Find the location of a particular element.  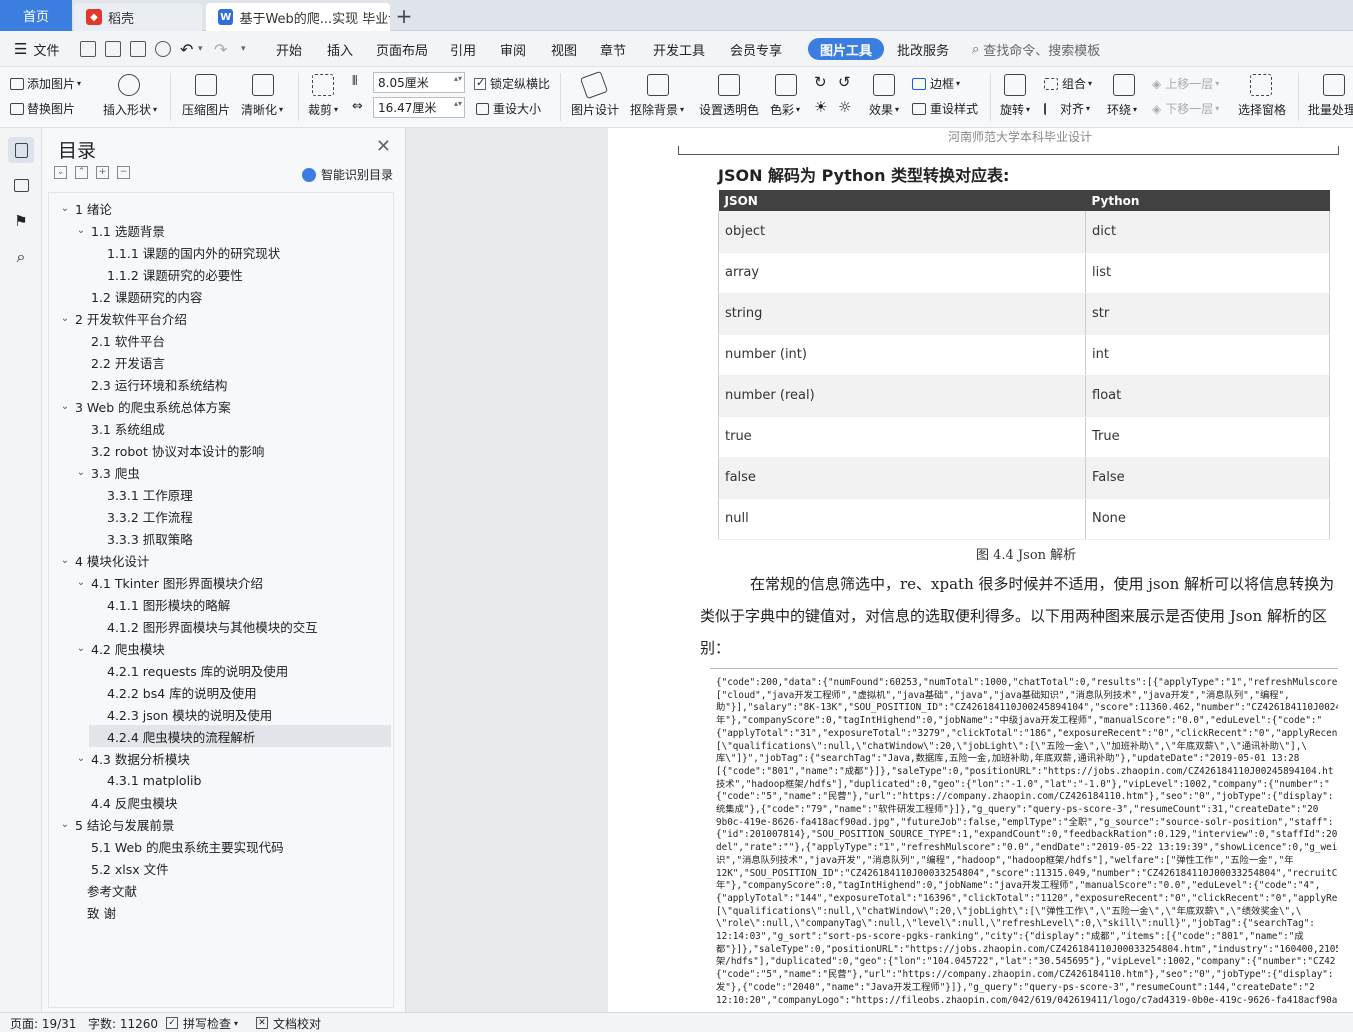

smart-toc-button: 智能识别目录 is located at coordinates (347, 174).